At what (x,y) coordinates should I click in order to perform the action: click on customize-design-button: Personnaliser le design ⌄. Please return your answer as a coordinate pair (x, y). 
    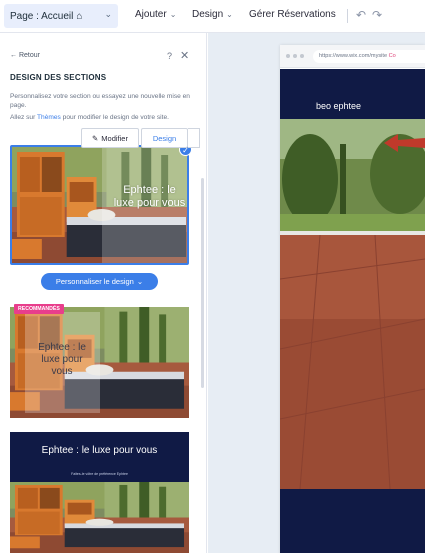
    Looking at the image, I should click on (99, 281).